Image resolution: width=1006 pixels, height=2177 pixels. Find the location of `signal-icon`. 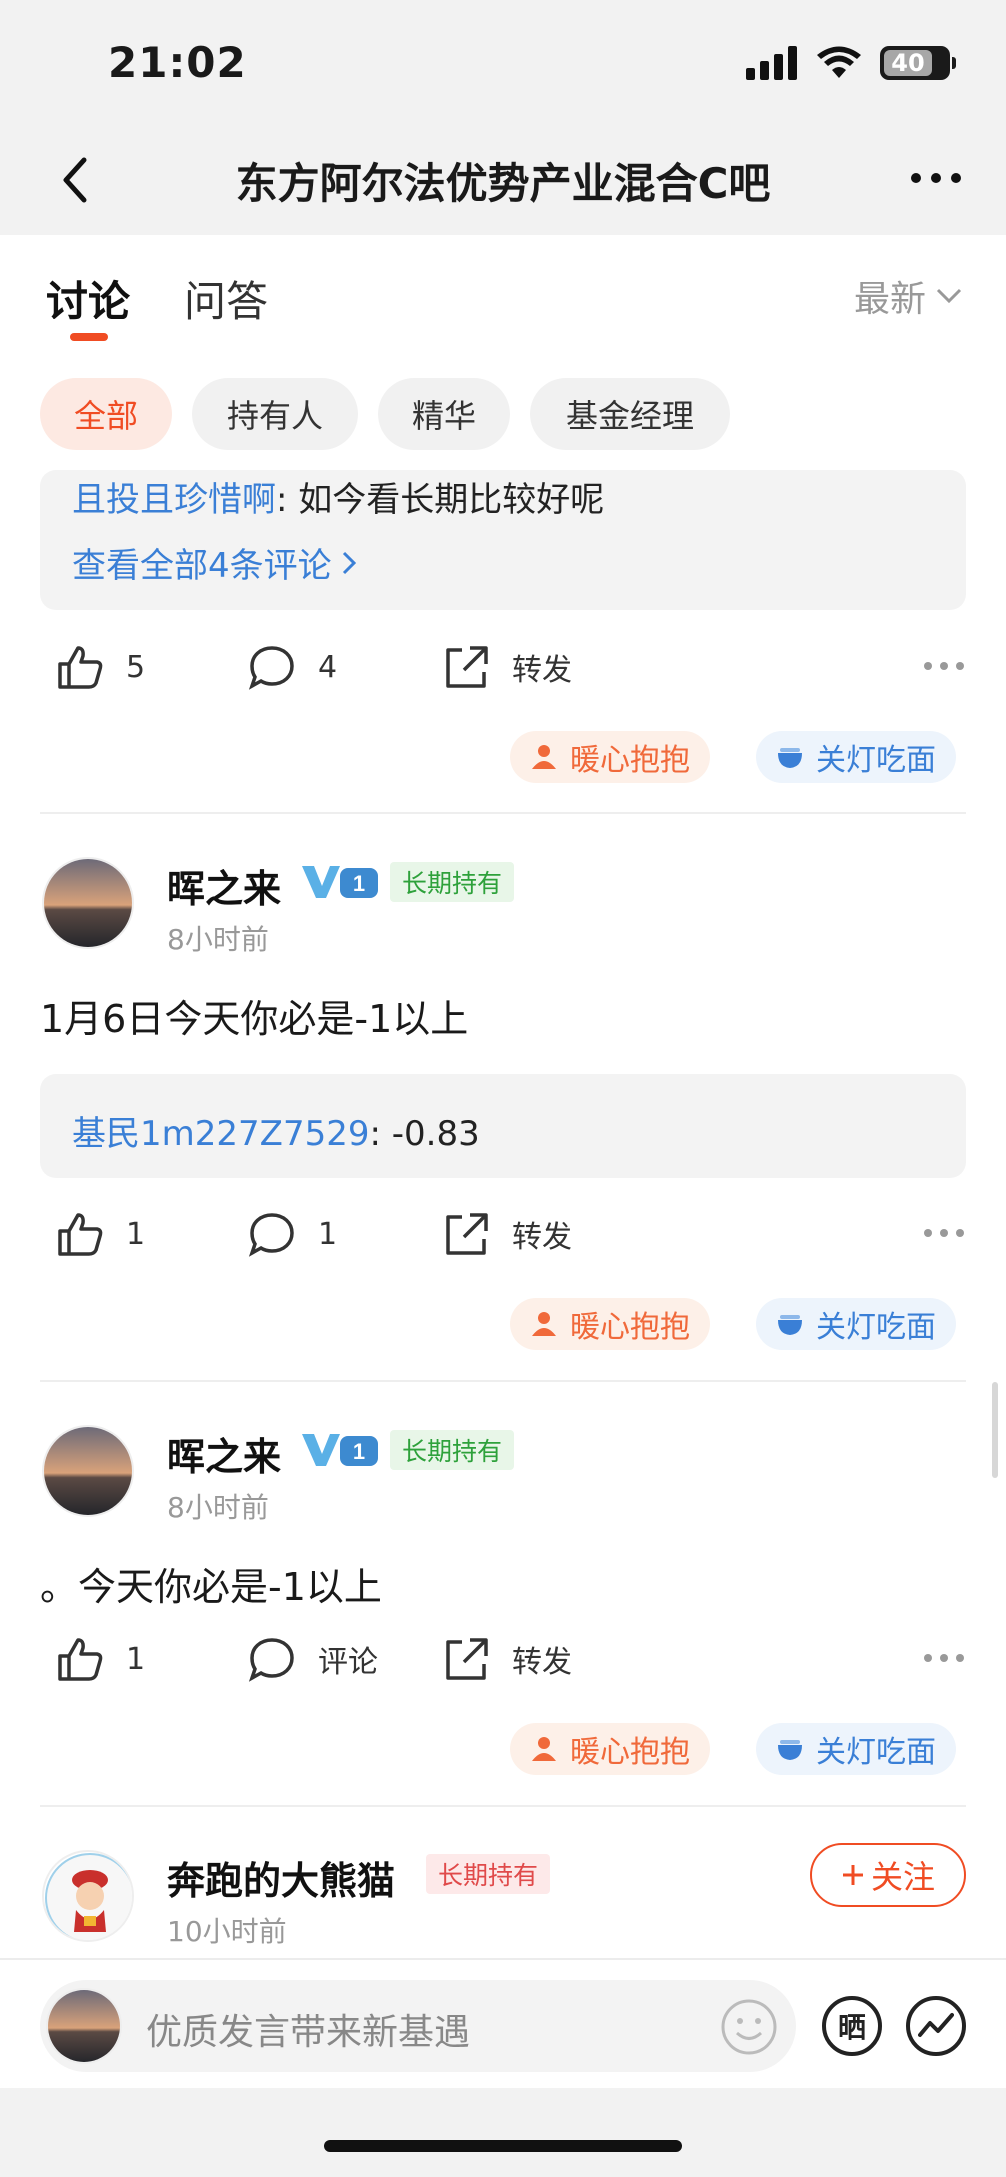

signal-icon is located at coordinates (771, 63).